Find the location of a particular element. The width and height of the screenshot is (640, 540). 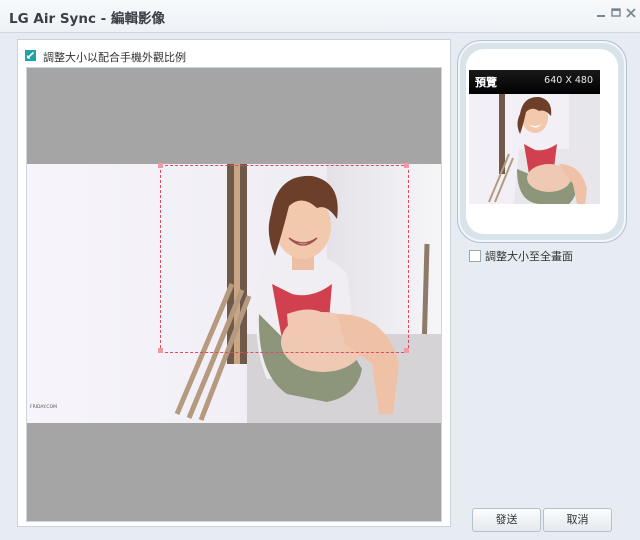

title-bar: LG Air Sync - 編輯影像 is located at coordinates (320, 16).